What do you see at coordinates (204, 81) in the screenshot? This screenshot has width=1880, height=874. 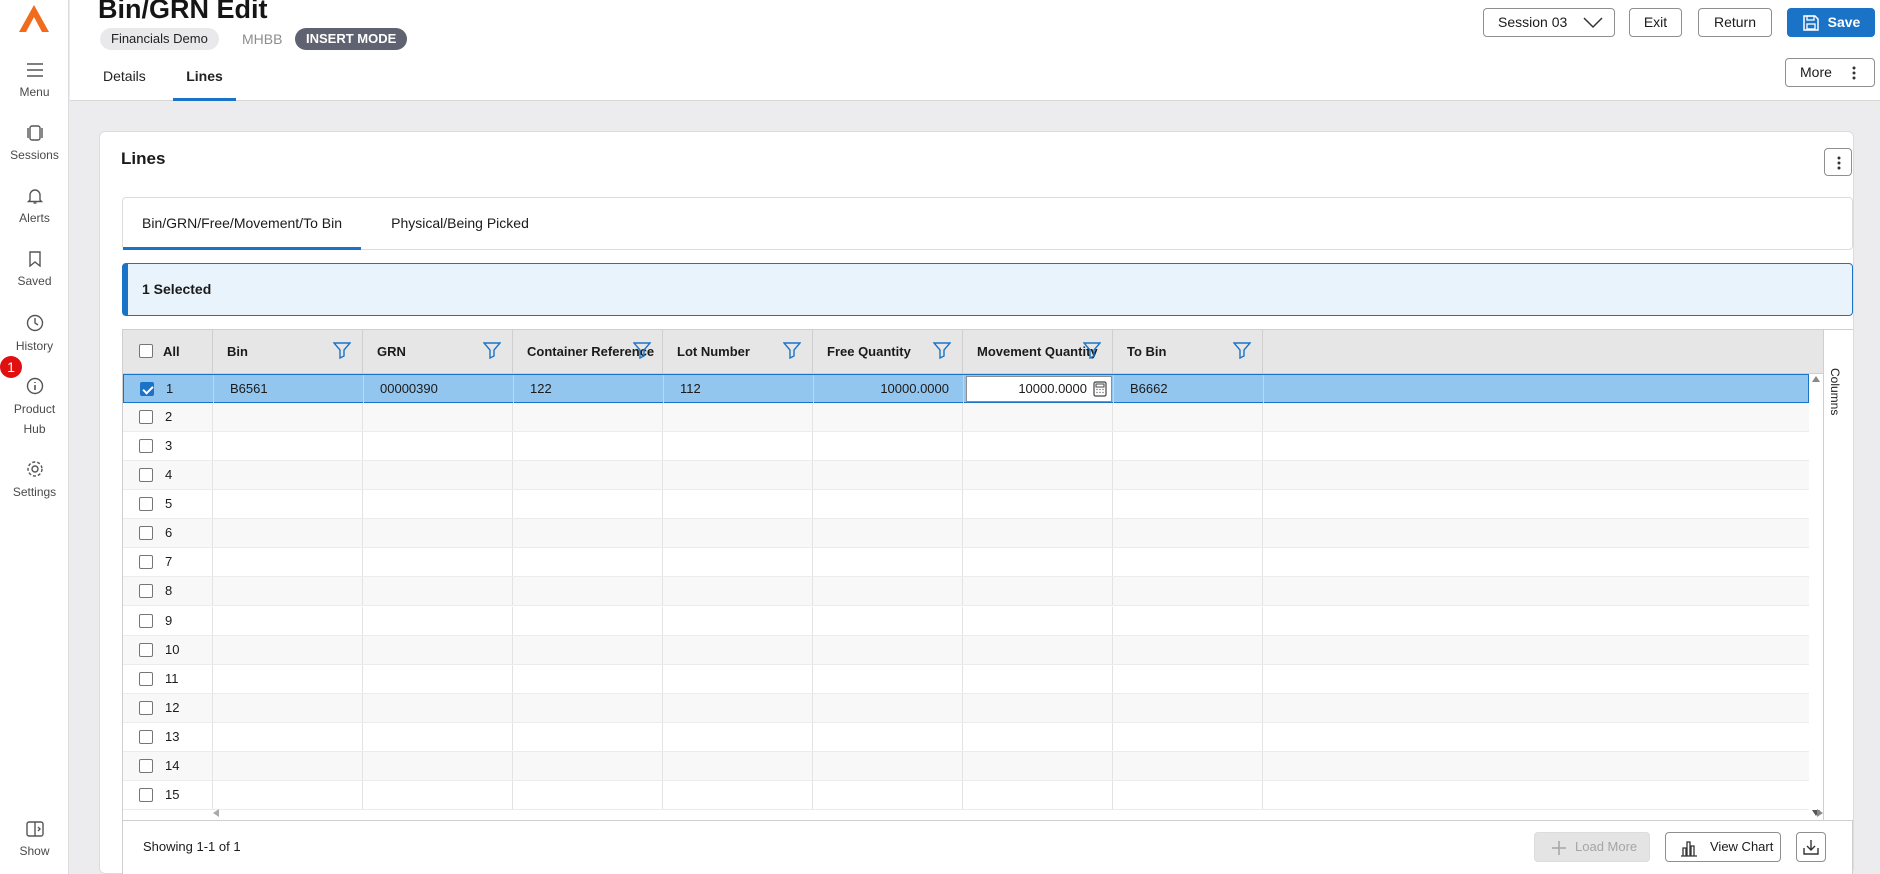 I see `tab-lines: Lines` at bounding box center [204, 81].